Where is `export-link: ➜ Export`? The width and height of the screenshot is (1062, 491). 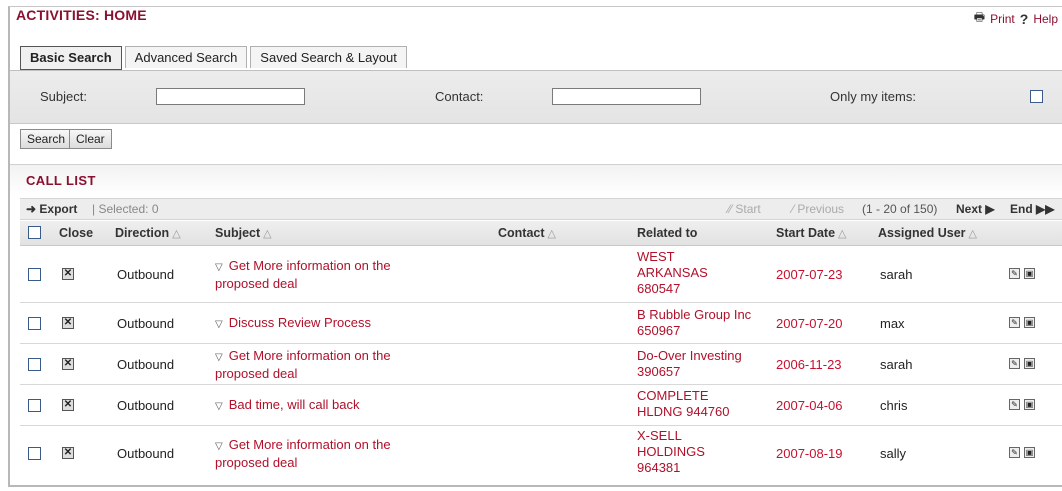
export-link: ➜ Export is located at coordinates (51, 209).